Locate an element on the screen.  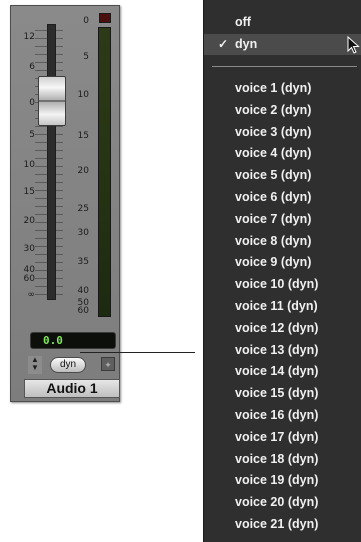
fader-scale-label: 15 is located at coordinates (29, 192).